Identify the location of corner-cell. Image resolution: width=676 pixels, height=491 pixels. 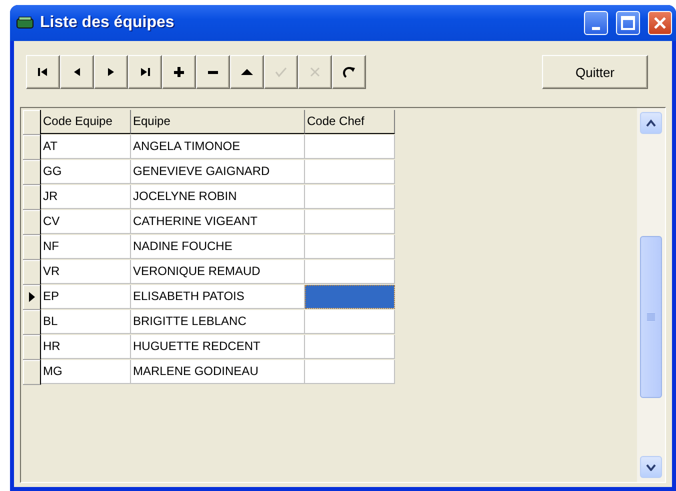
(32, 122).